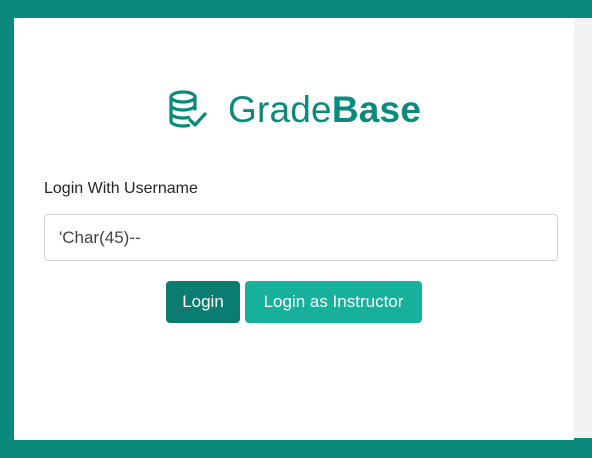 Image resolution: width=592 pixels, height=458 pixels. I want to click on username-input: 'Char(45)--, so click(301, 237).